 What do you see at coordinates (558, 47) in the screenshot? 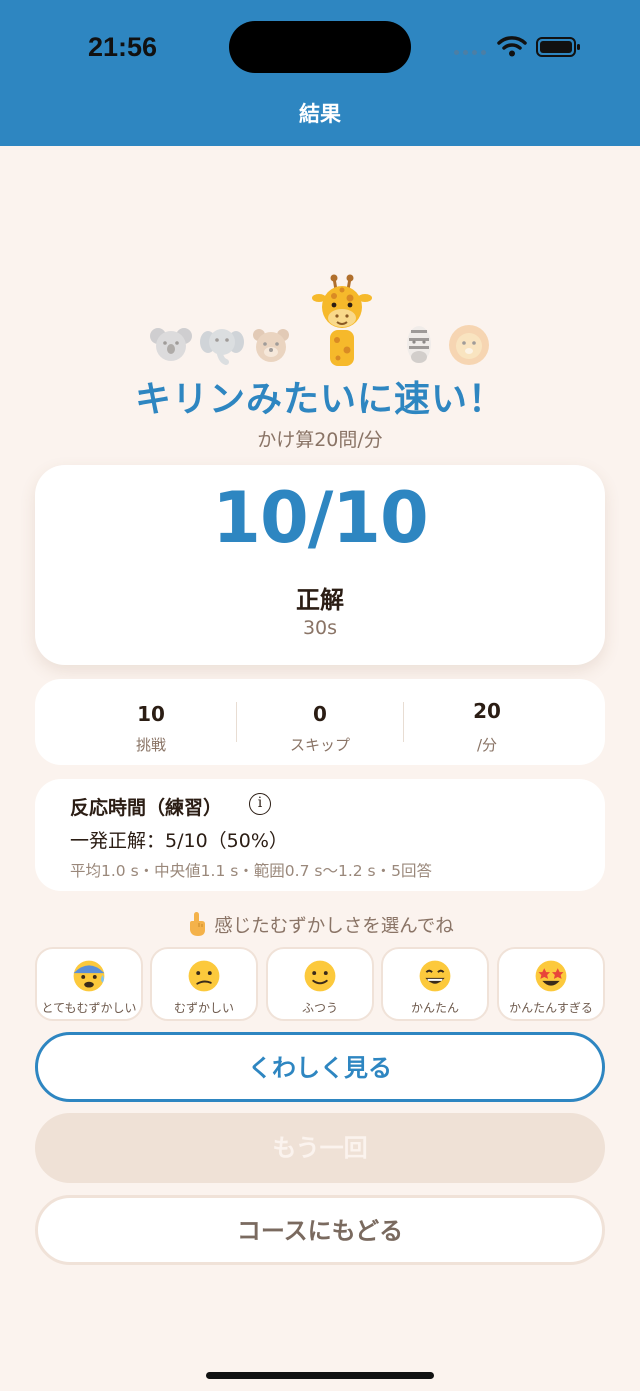
I see `battery-icon` at bounding box center [558, 47].